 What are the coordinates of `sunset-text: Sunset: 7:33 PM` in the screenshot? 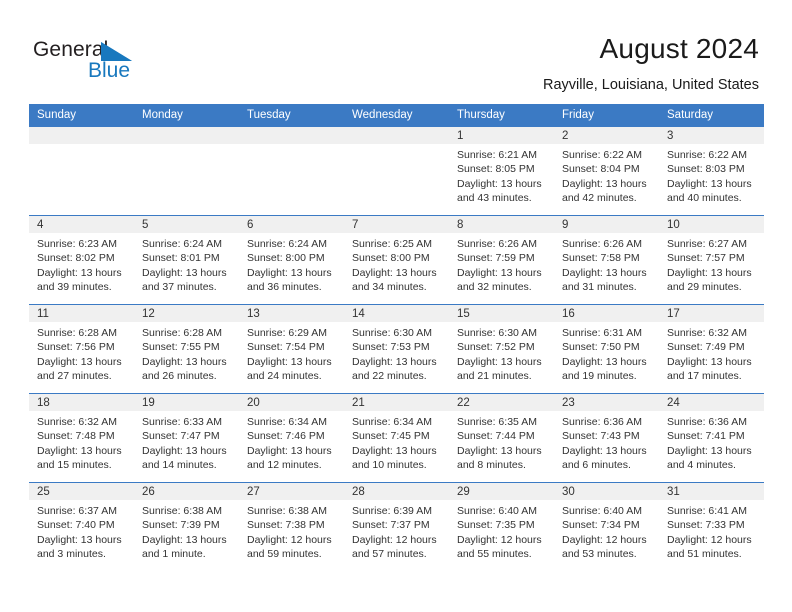 It's located at (706, 525).